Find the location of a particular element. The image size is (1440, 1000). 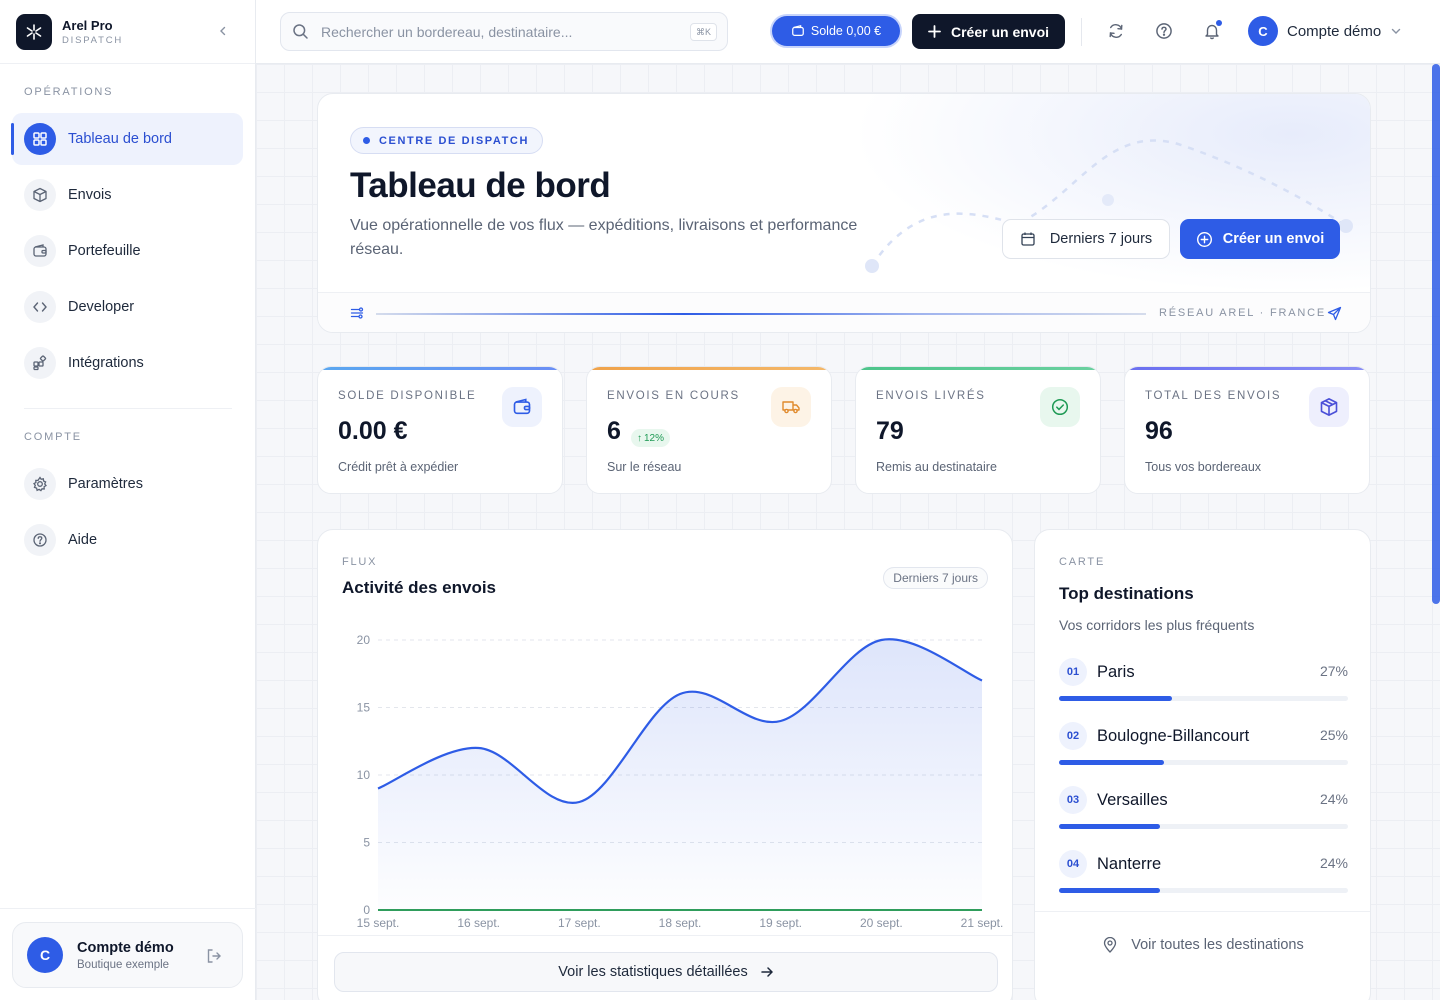

bell-icon is located at coordinates (1212, 30).